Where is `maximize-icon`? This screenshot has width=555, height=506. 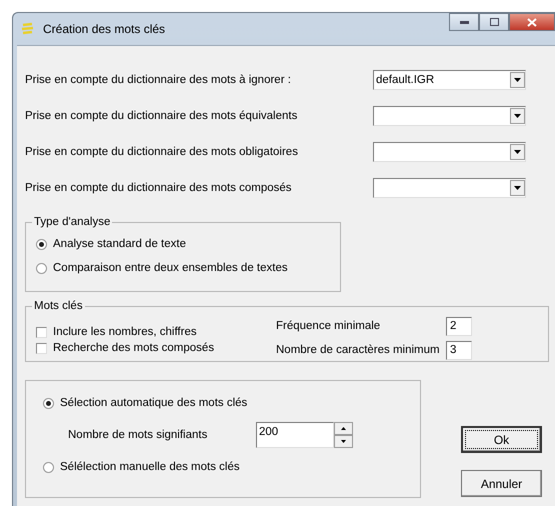 maximize-icon is located at coordinates (494, 22).